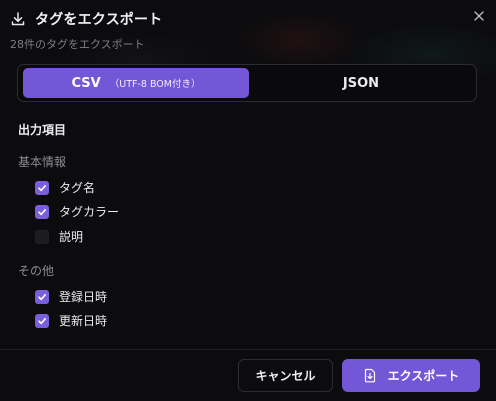 The width and height of the screenshot is (496, 401). I want to click on format-option-json-label: JSON, so click(361, 83).